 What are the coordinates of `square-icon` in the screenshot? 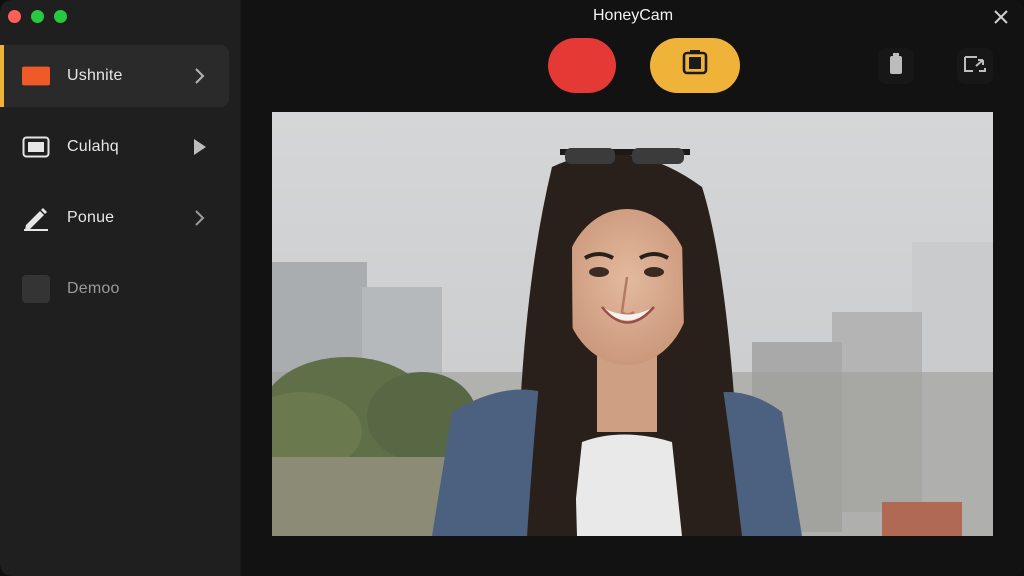 It's located at (36, 289).